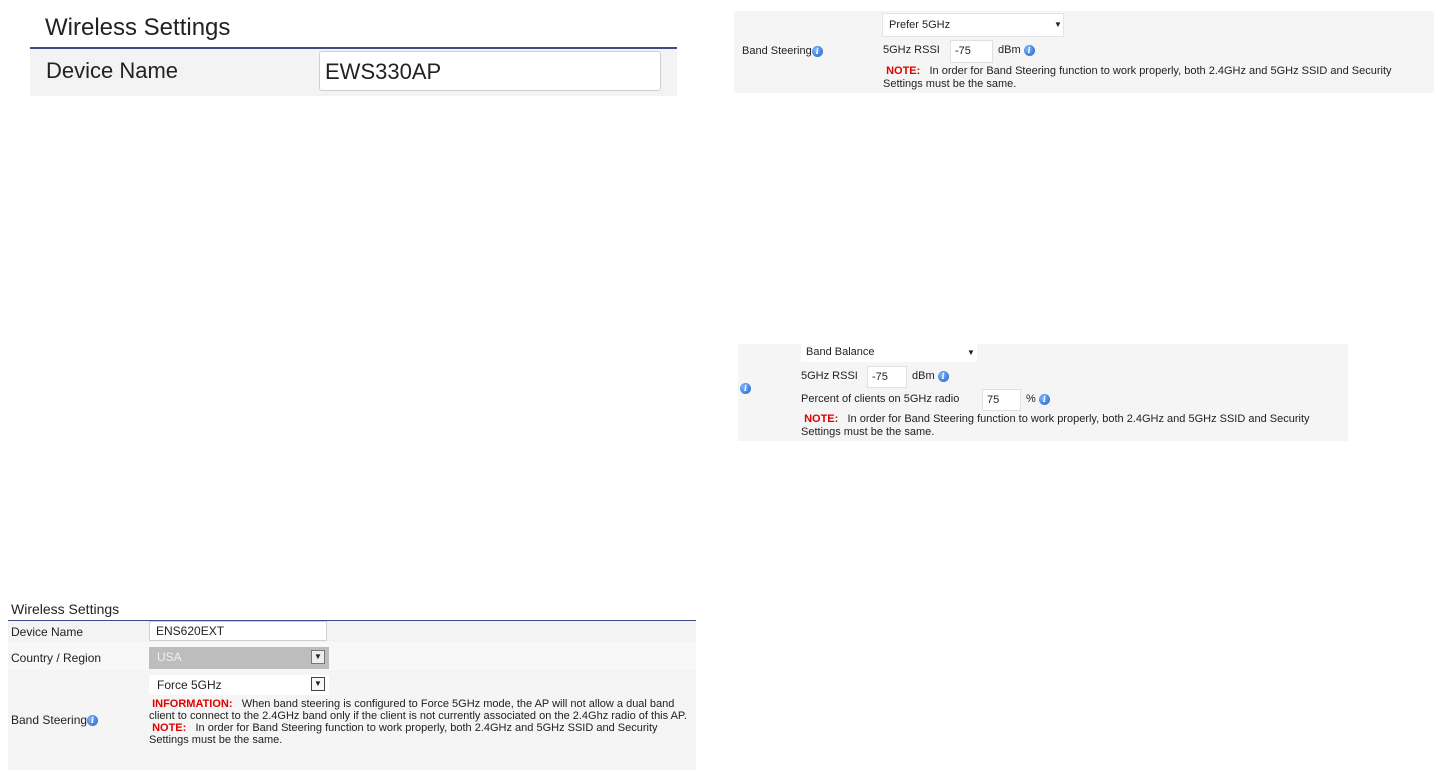 Image resolution: width=1444 pixels, height=770 pixels. I want to click on percent-unit: % i, so click(1038, 399).